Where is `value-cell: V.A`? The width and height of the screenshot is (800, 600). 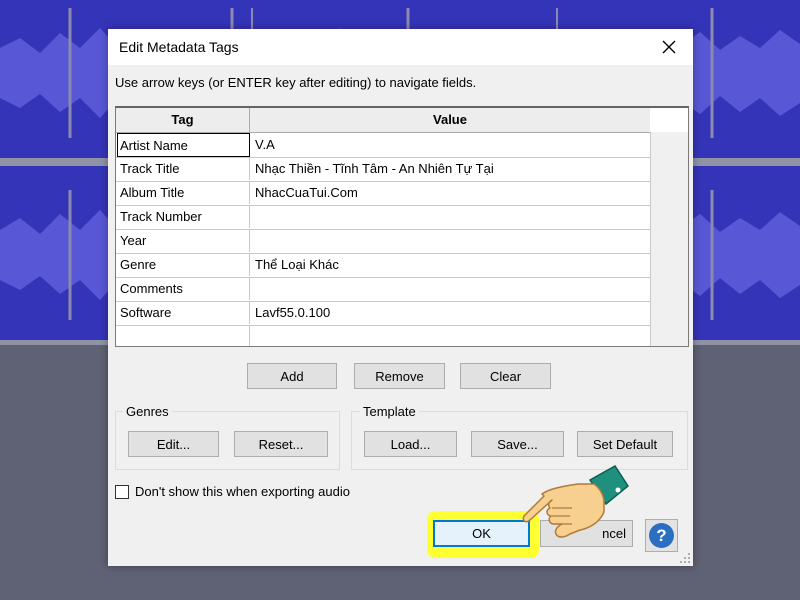
value-cell: V.A is located at coordinates (451, 144).